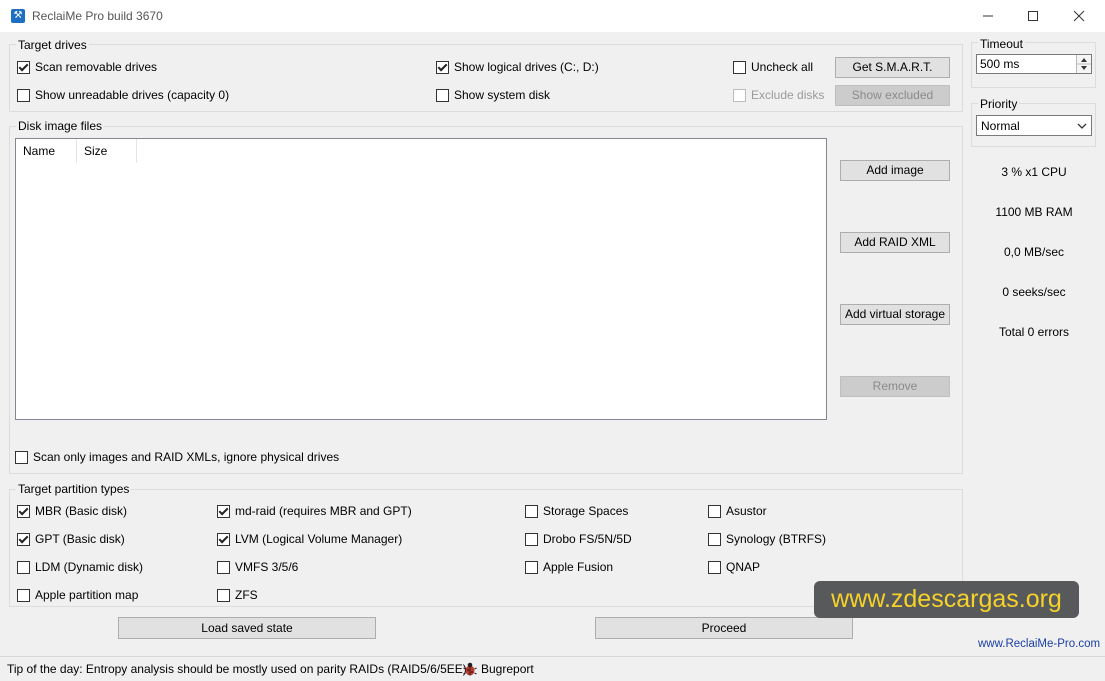 The image size is (1105, 681). What do you see at coordinates (767, 539) in the screenshot?
I see `partition-synology-checkbox: Synology (BTRFS)` at bounding box center [767, 539].